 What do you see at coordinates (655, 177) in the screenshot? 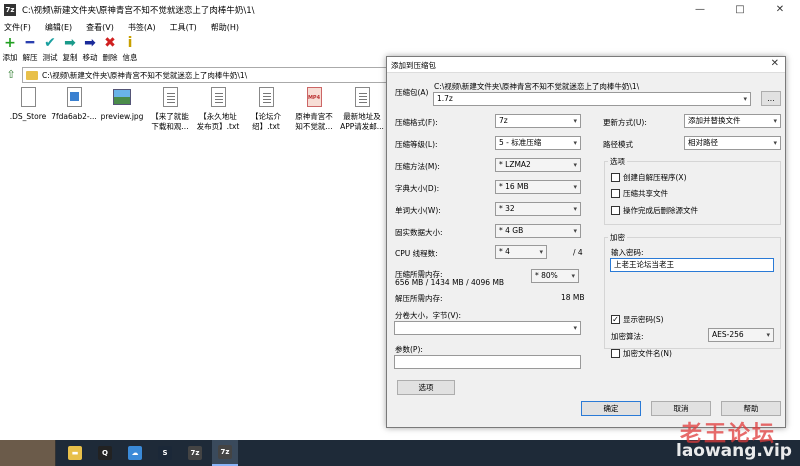
I see `option-label: 创建自解压程序(X)` at bounding box center [655, 177].